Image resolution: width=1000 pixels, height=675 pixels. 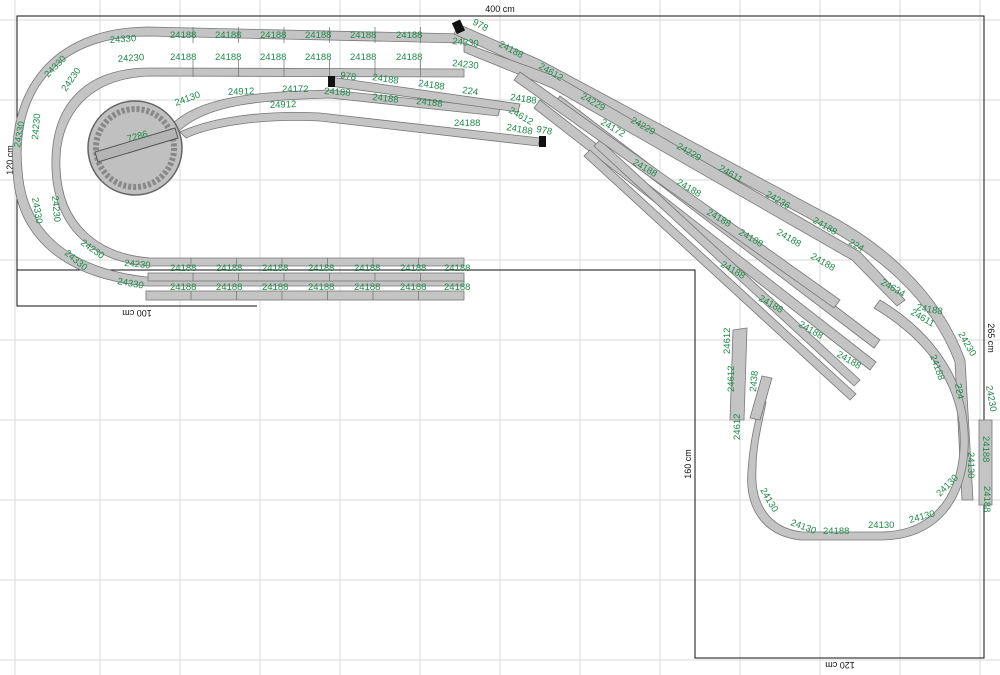 I want to click on track-piece-label: 24172, so click(x=295, y=89).